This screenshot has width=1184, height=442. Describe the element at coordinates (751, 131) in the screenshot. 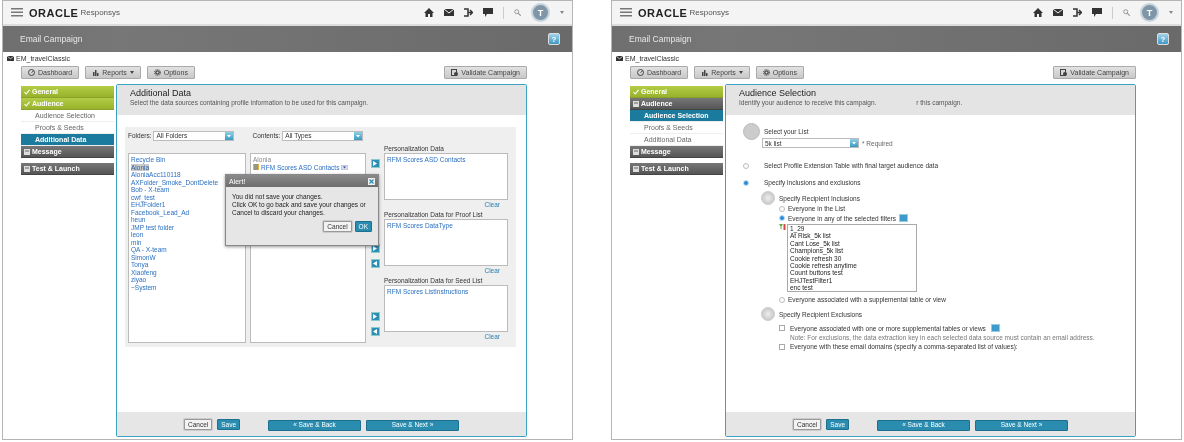

I see `step-icon` at that location.